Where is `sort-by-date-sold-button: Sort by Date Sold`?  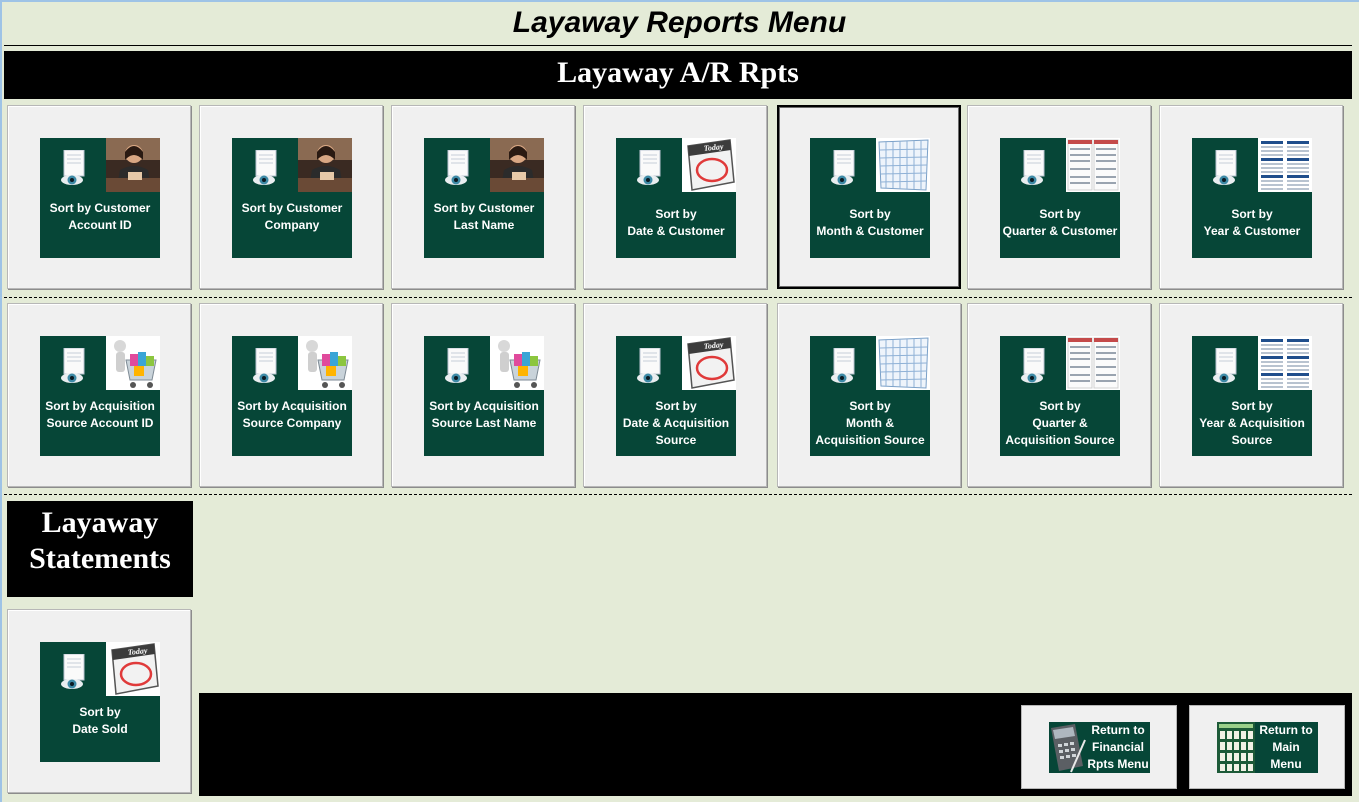
sort-by-date-sold-button: Sort by Date Sold is located at coordinates (99, 701).